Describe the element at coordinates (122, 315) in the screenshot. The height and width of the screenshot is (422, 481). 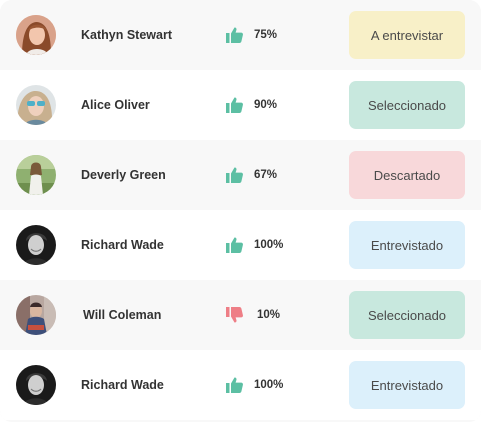
I see `candidate-name: Will Coleman` at that location.